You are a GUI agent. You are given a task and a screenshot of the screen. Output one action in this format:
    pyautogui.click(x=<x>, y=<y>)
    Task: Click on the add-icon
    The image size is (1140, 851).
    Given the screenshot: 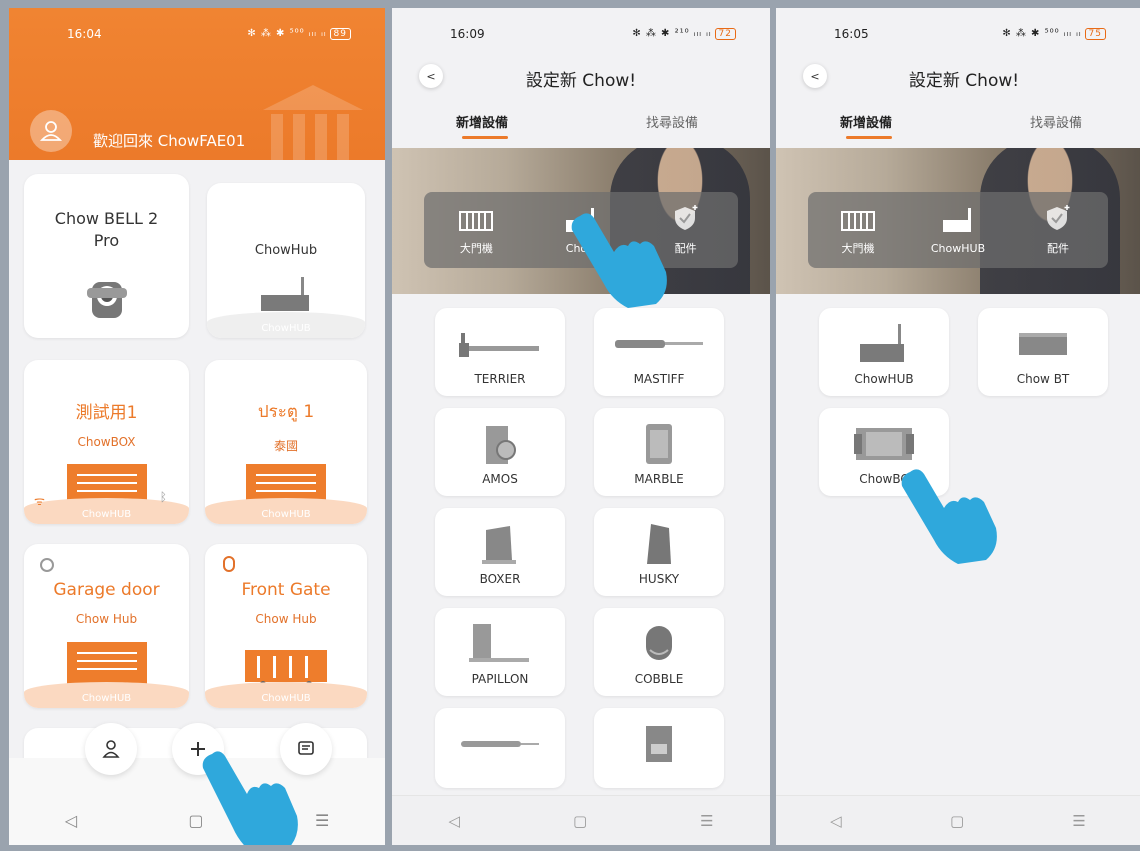 What is the action you would take?
    pyautogui.click(x=198, y=749)
    